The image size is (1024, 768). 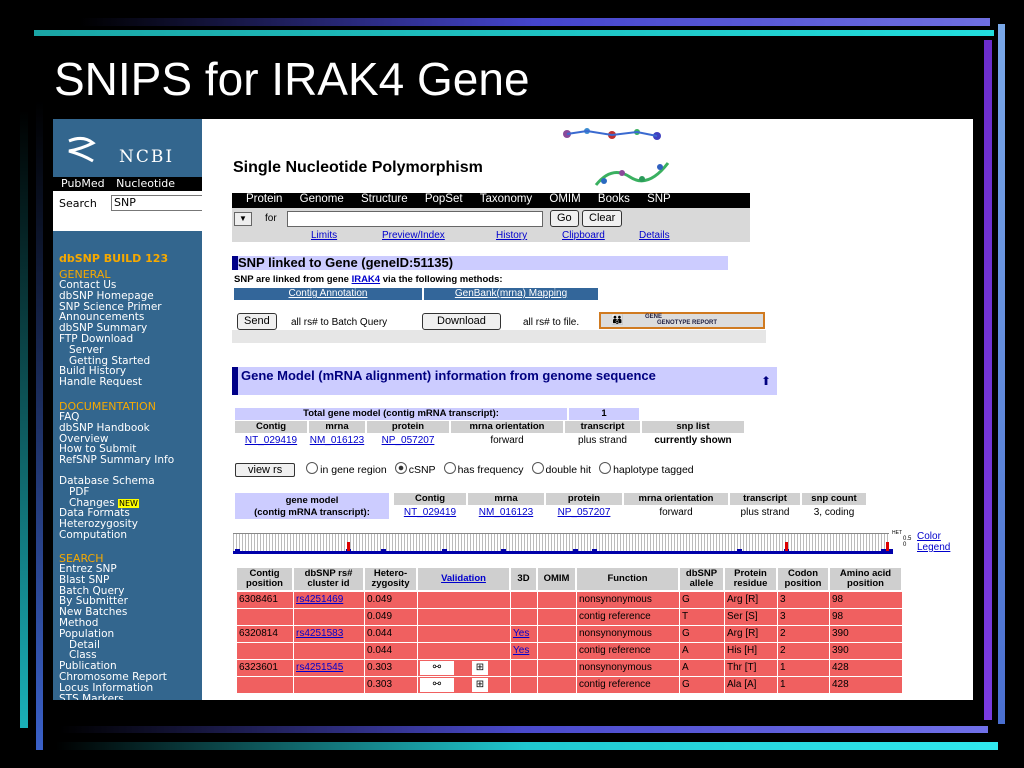 What do you see at coordinates (524, 729) in the screenshot?
I see `decor-bar-bottom` at bounding box center [524, 729].